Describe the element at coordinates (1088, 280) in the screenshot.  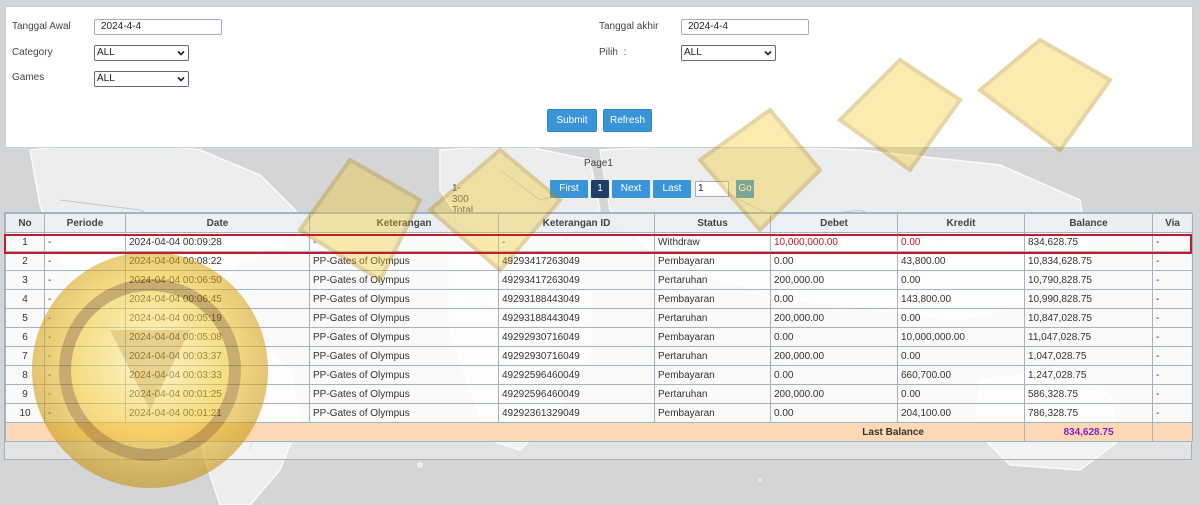
I see `cell-balance: 10,790,828.75` at that location.